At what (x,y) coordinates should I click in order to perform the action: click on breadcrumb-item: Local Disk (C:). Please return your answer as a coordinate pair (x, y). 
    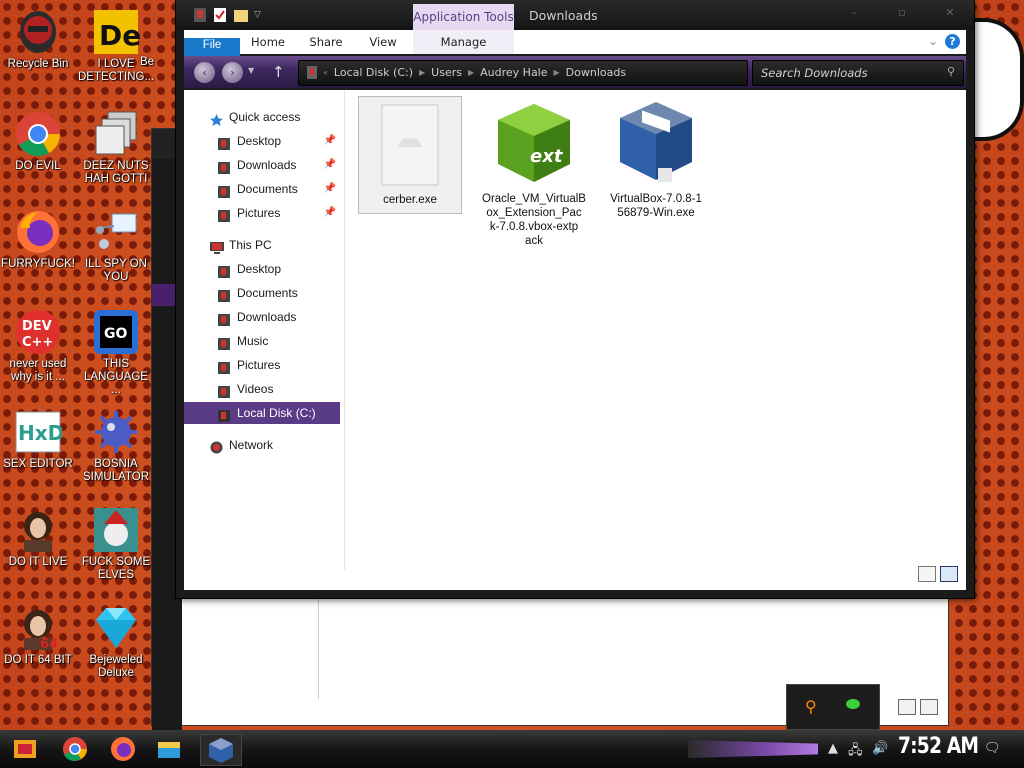
    Looking at the image, I should click on (373, 74).